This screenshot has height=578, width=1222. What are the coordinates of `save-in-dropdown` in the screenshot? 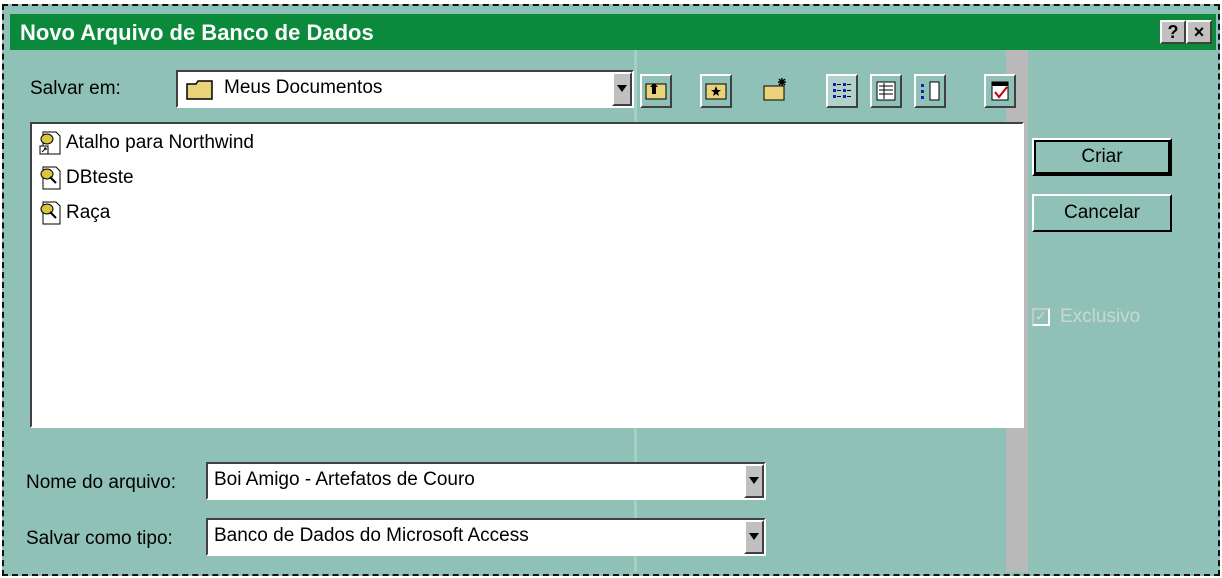 It's located at (622, 89).